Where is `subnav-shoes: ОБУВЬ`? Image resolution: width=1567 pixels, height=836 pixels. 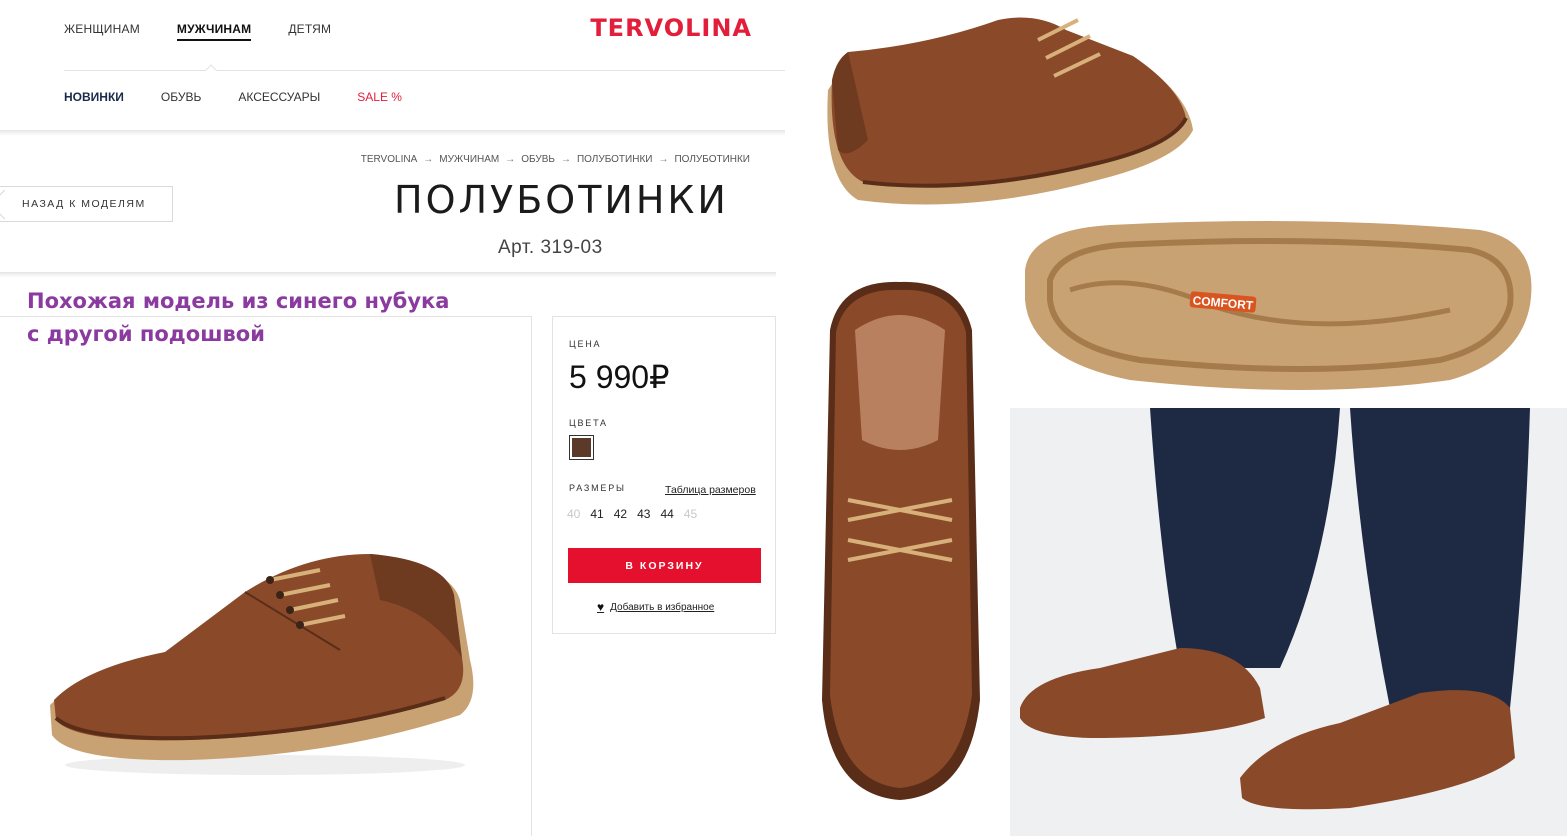 subnav-shoes: ОБУВЬ is located at coordinates (181, 97).